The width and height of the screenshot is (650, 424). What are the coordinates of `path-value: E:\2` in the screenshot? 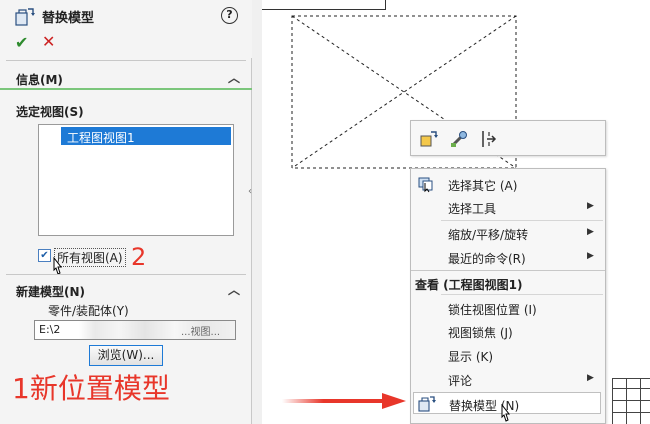 It's located at (50, 329).